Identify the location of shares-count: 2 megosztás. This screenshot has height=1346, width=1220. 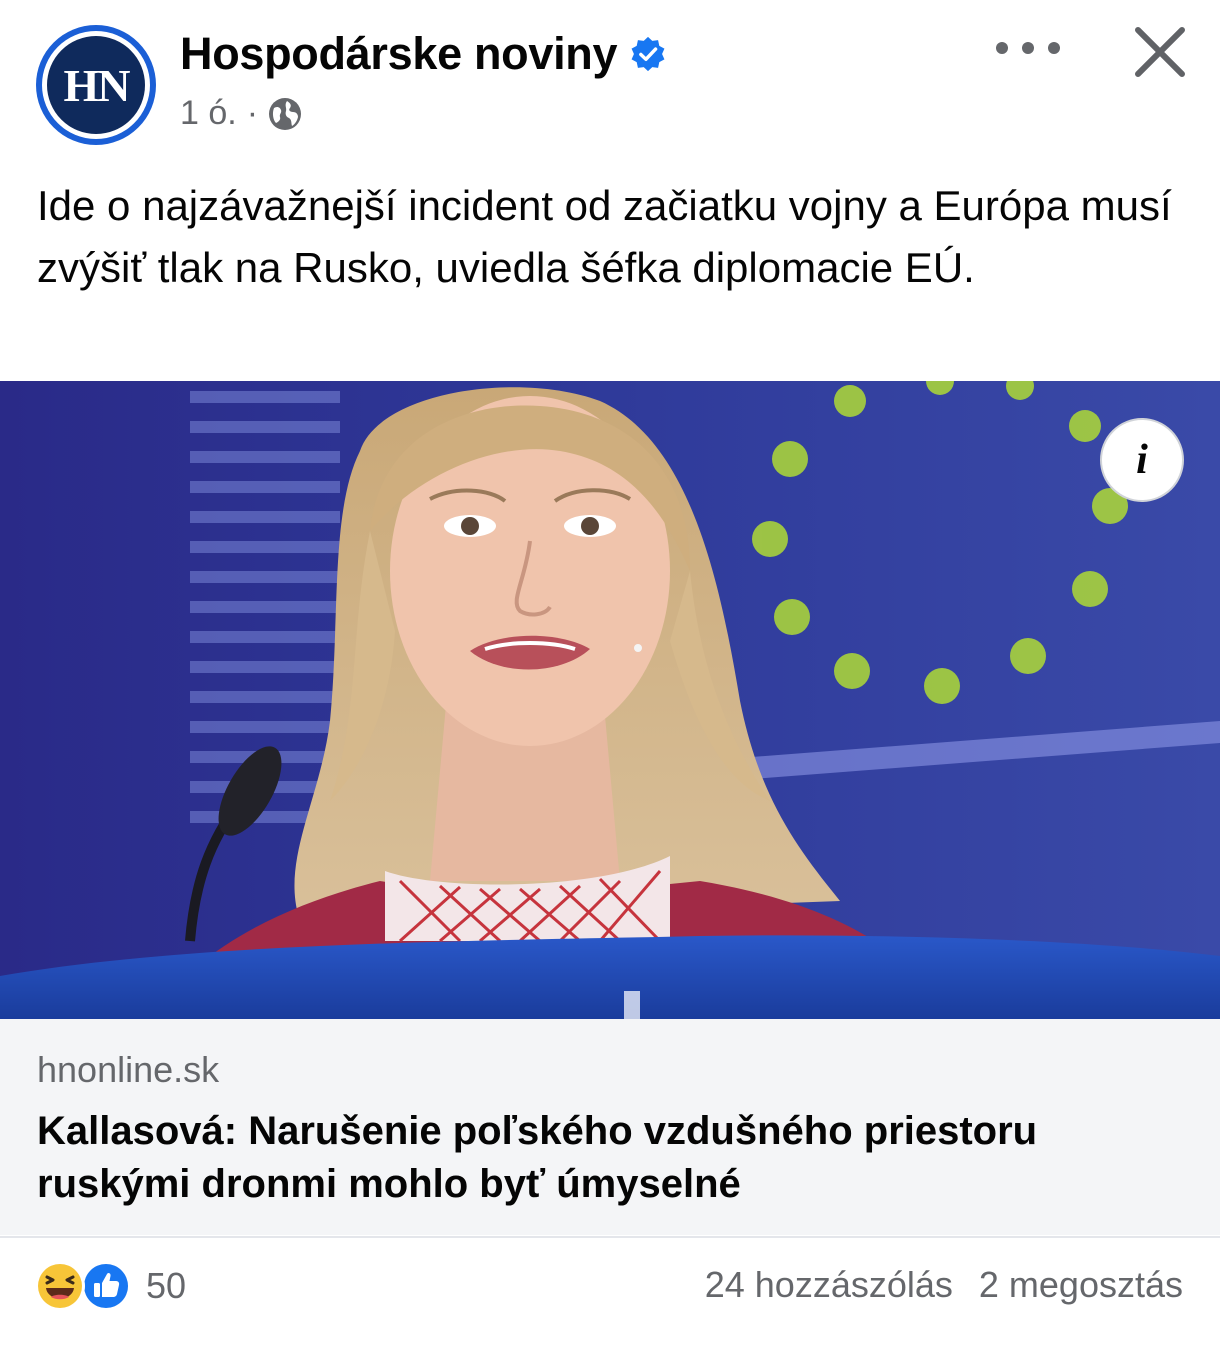
(1081, 1285).